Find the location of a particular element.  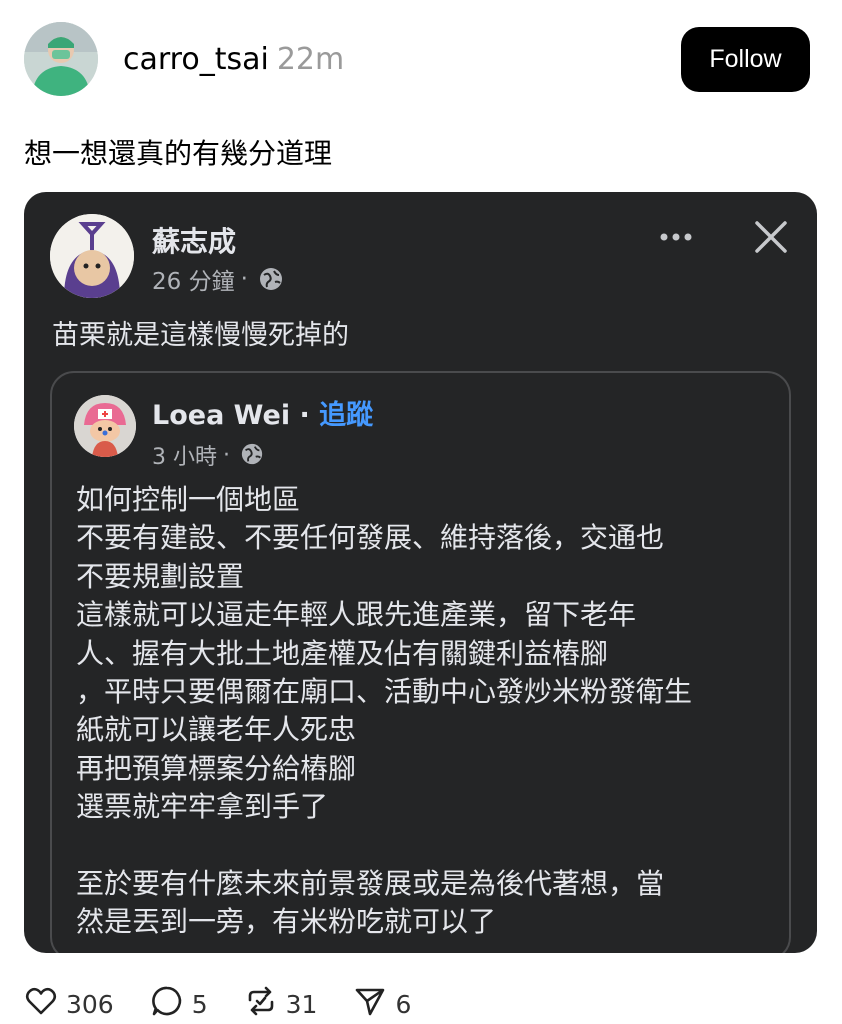

post-caption: 想一想還真的有幾分道理 is located at coordinates (178, 153).